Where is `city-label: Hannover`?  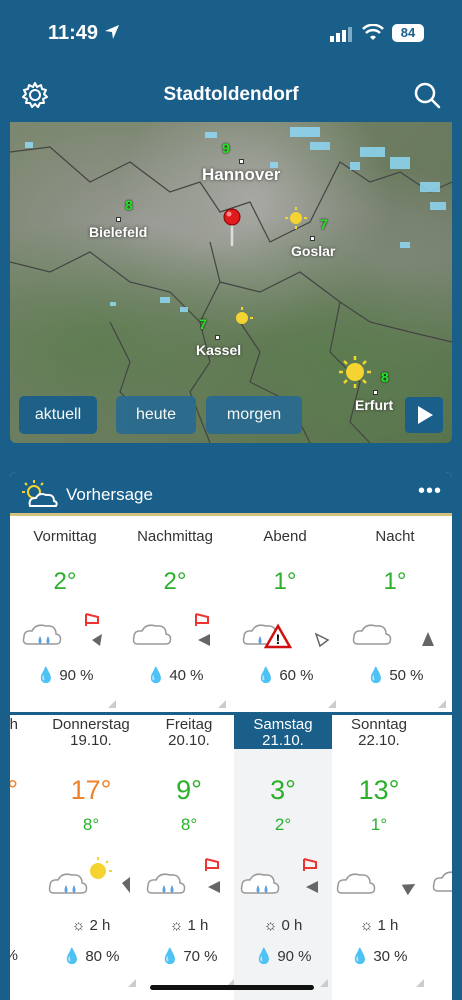 city-label: Hannover is located at coordinates (241, 174).